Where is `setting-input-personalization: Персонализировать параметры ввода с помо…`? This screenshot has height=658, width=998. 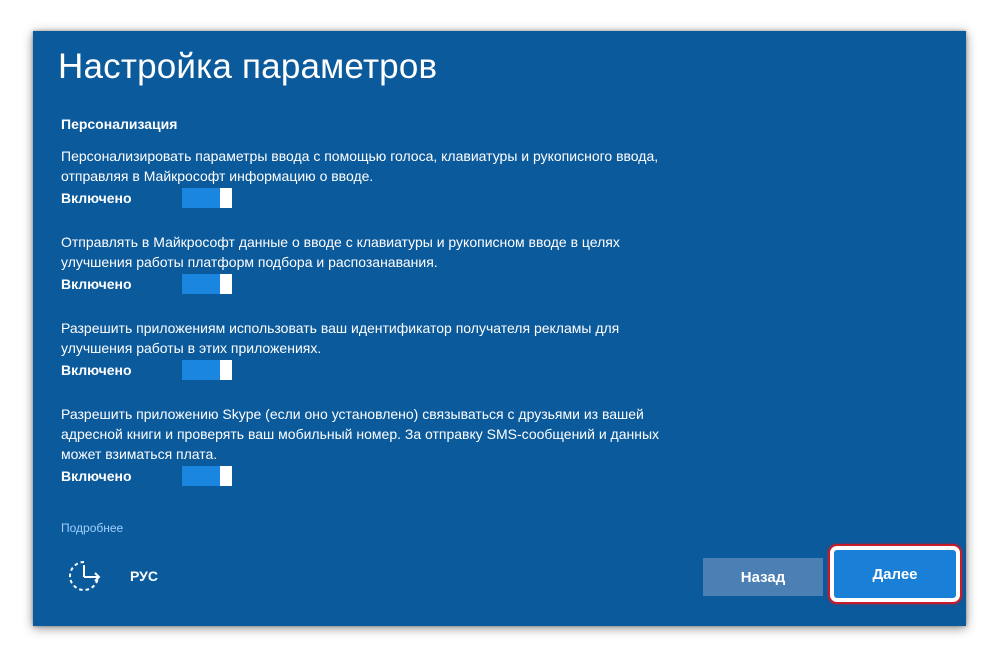 setting-input-personalization: Персонализировать параметры ввода с помо… is located at coordinates (401, 177).